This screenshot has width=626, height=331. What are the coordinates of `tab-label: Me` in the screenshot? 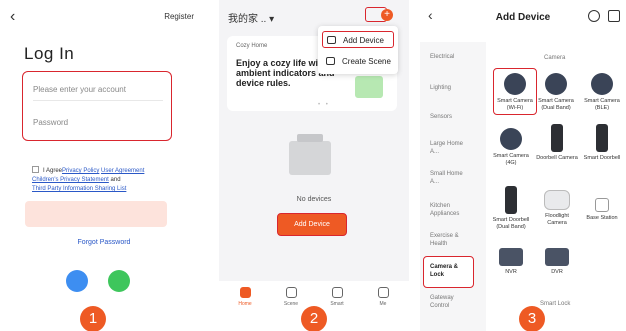 It's located at (383, 304).